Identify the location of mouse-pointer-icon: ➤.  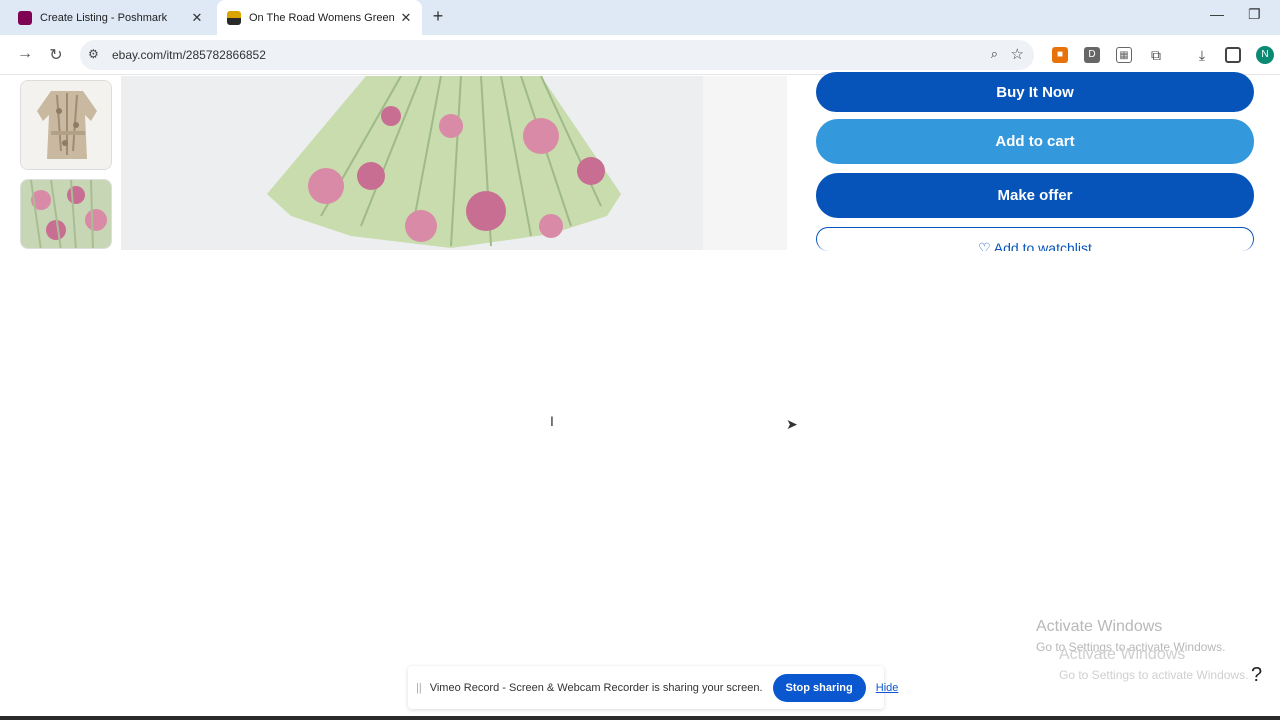
(792, 424).